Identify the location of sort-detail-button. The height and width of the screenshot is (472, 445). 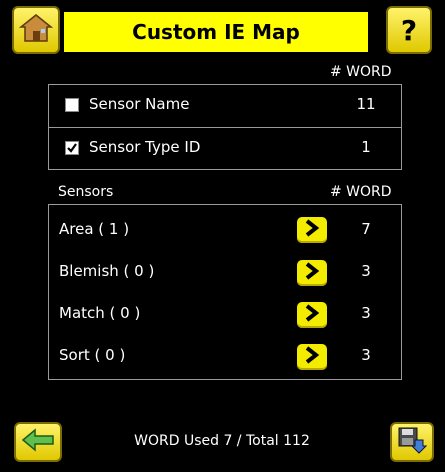
(312, 357).